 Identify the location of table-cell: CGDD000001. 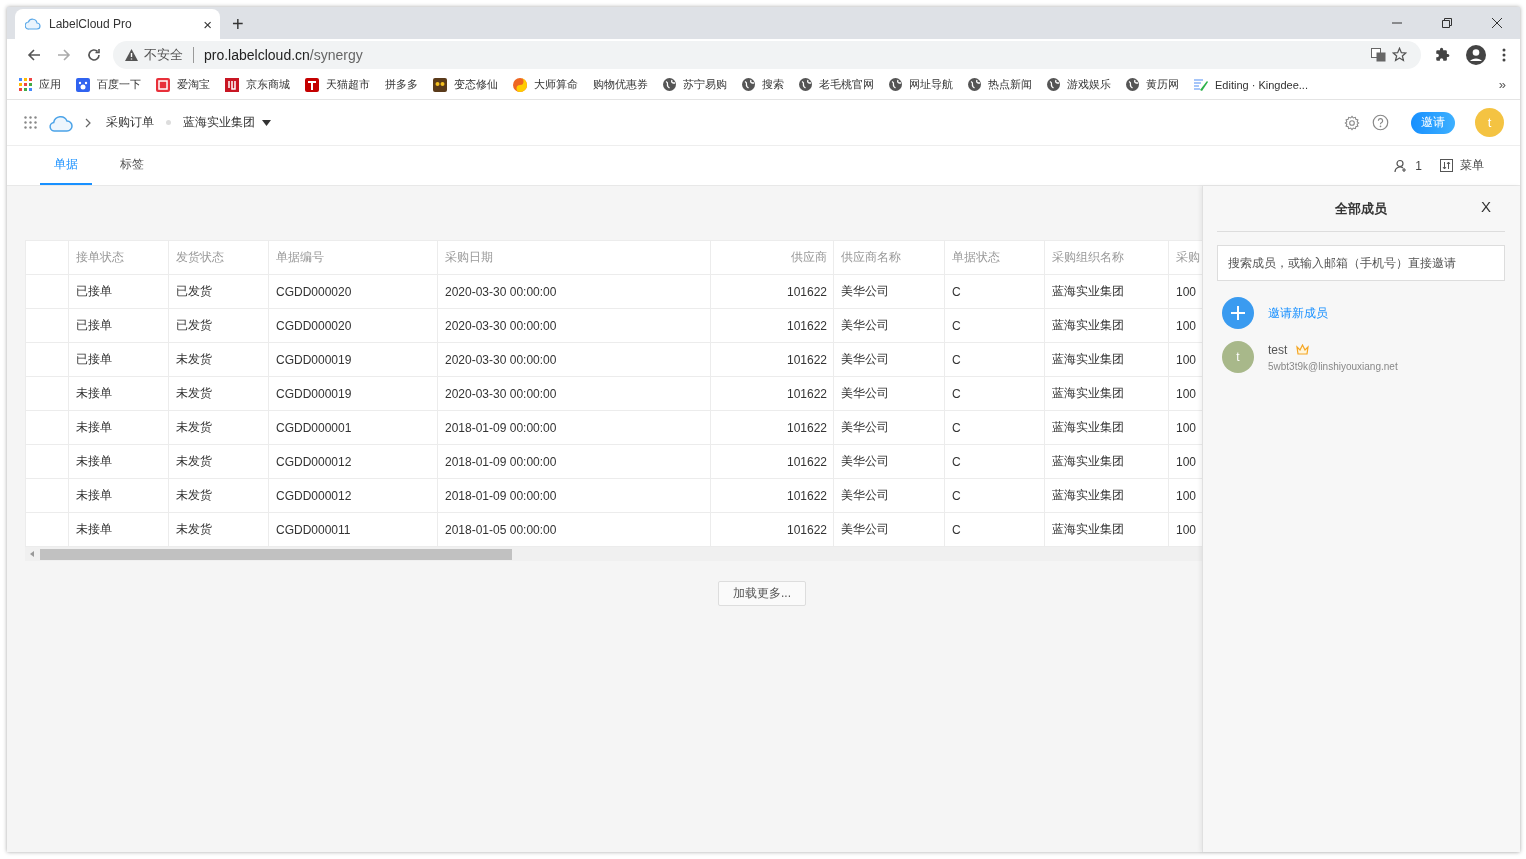
(353, 427).